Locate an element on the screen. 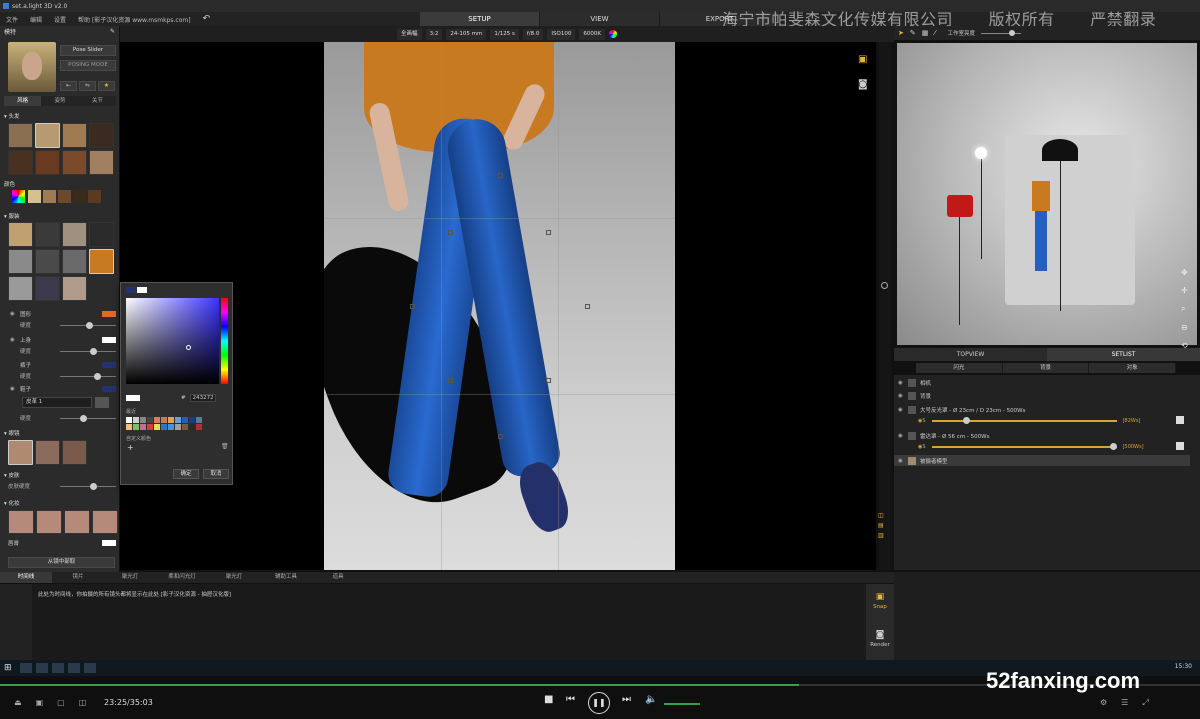  glasses-thumb is located at coordinates (74, 452).